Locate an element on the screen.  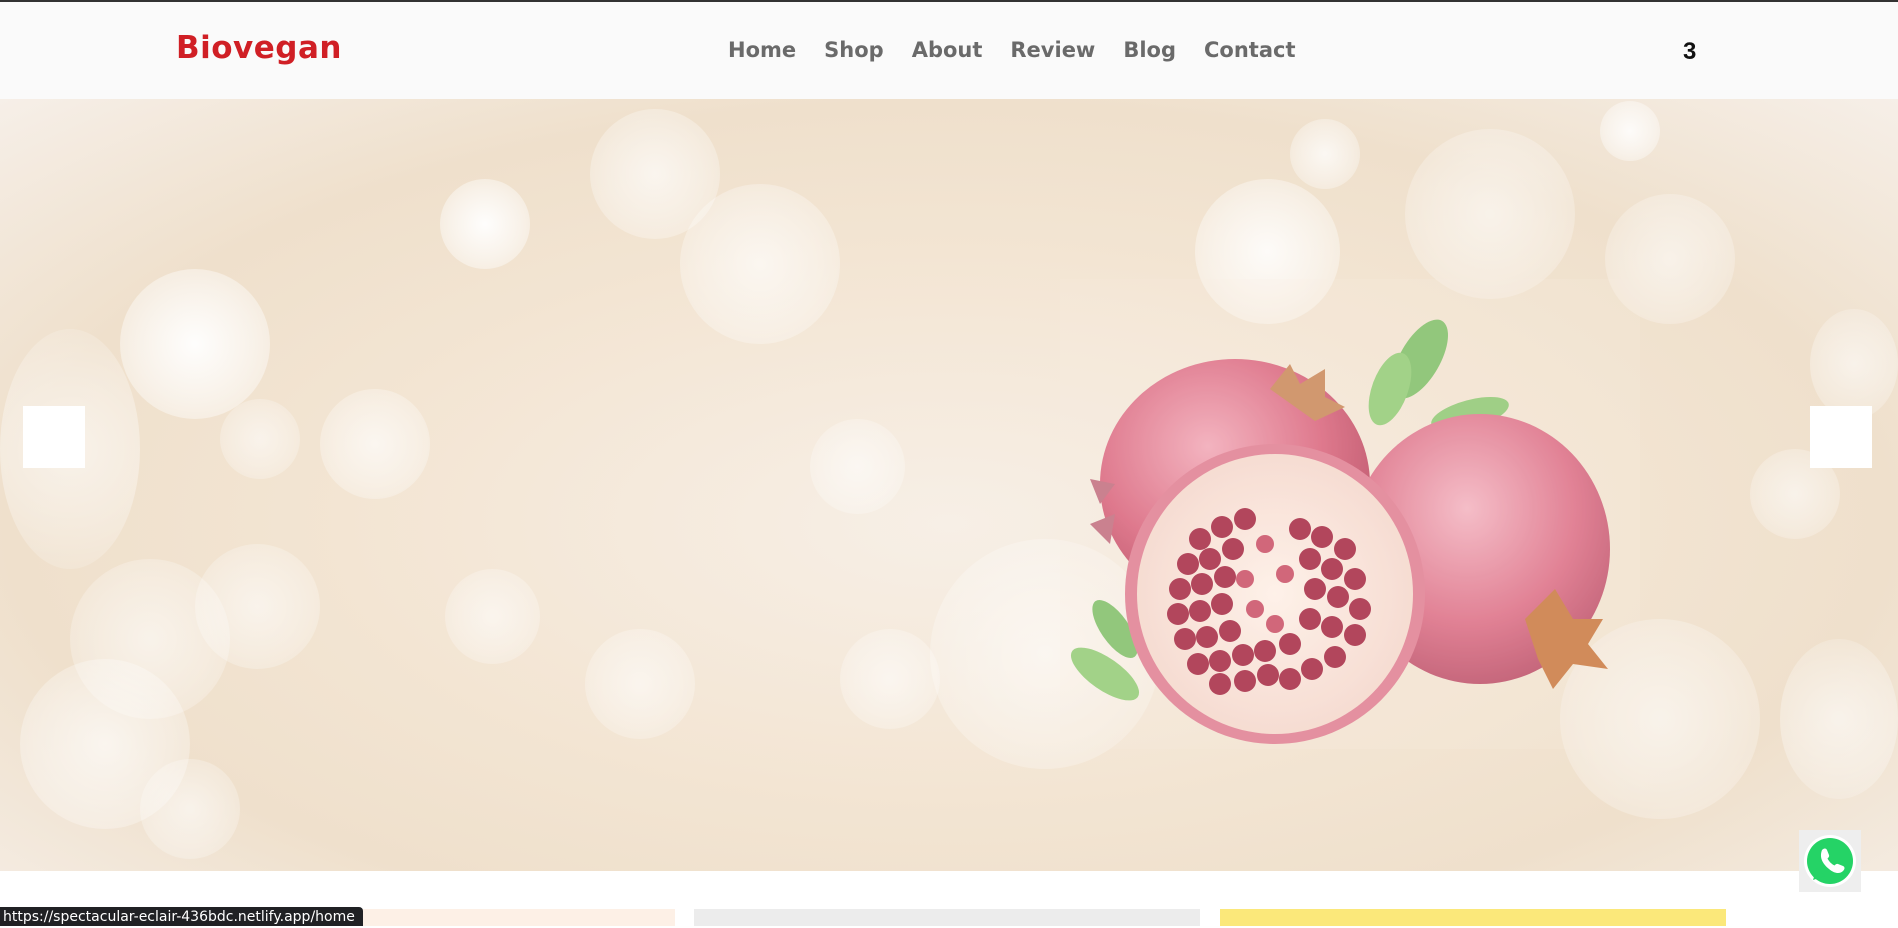
main-nav: Home Shop About Review Blog Contact is located at coordinates (1026, 50).